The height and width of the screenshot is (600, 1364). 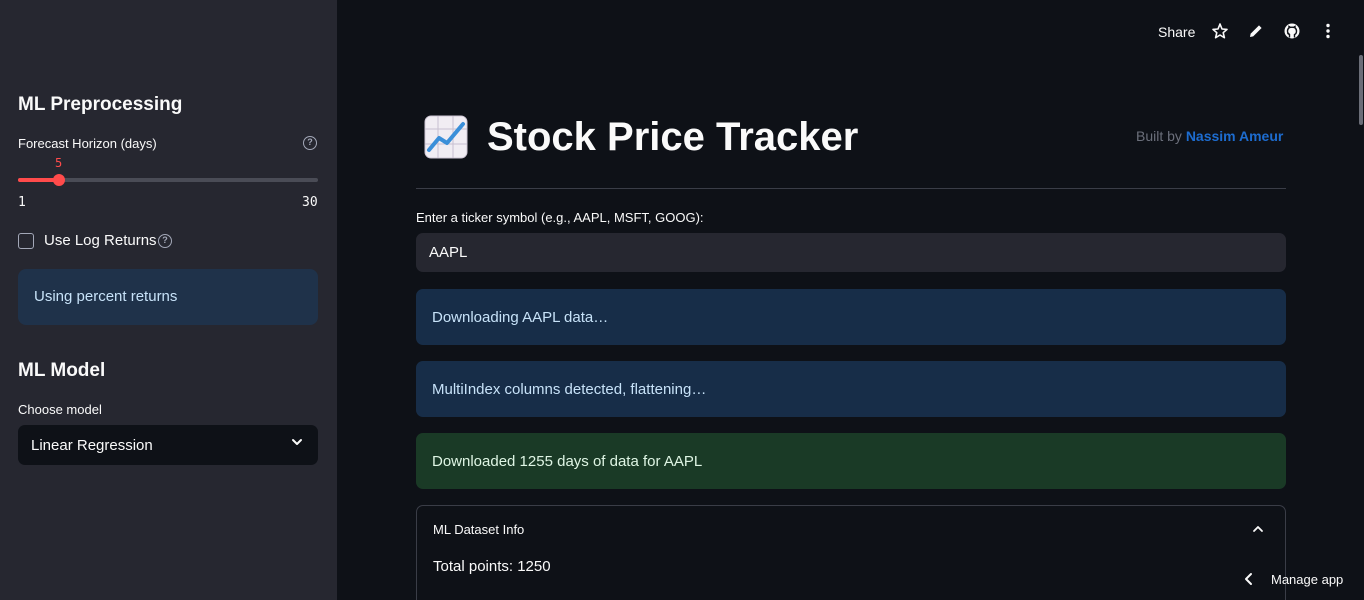 I want to click on expander-title: ML Dataset Info, so click(x=478, y=529).